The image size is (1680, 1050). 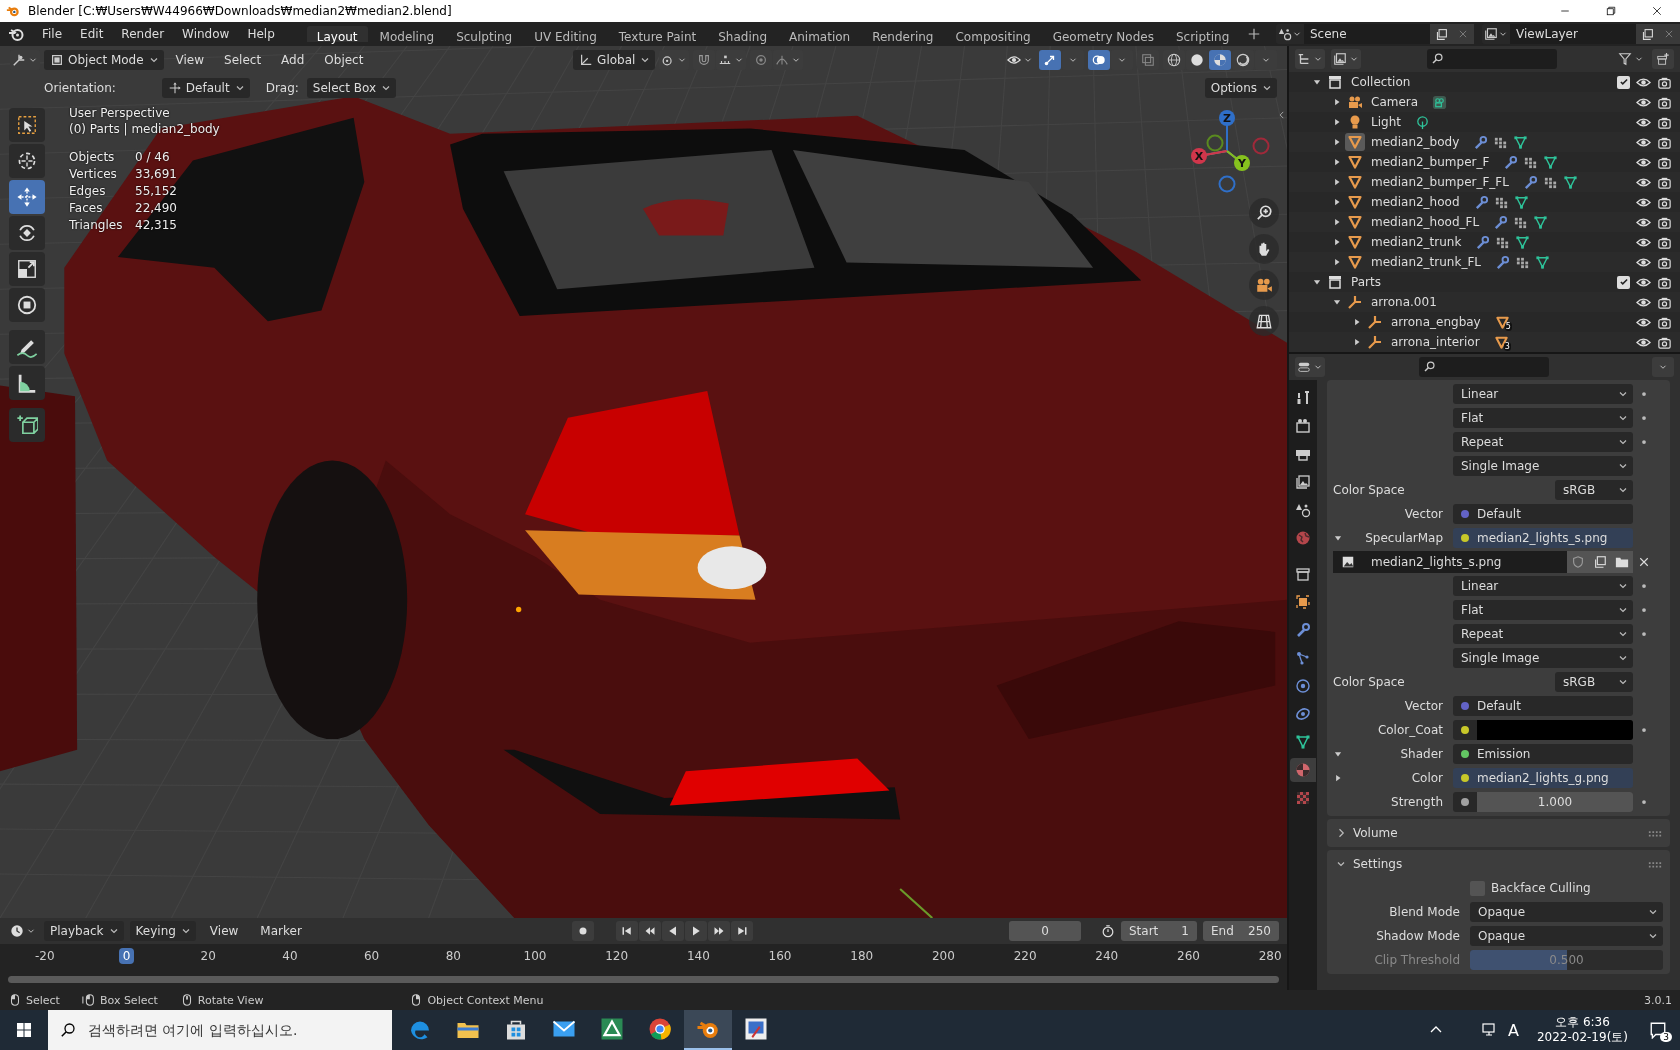 I want to click on panel-title: Volume, so click(x=1375, y=833).